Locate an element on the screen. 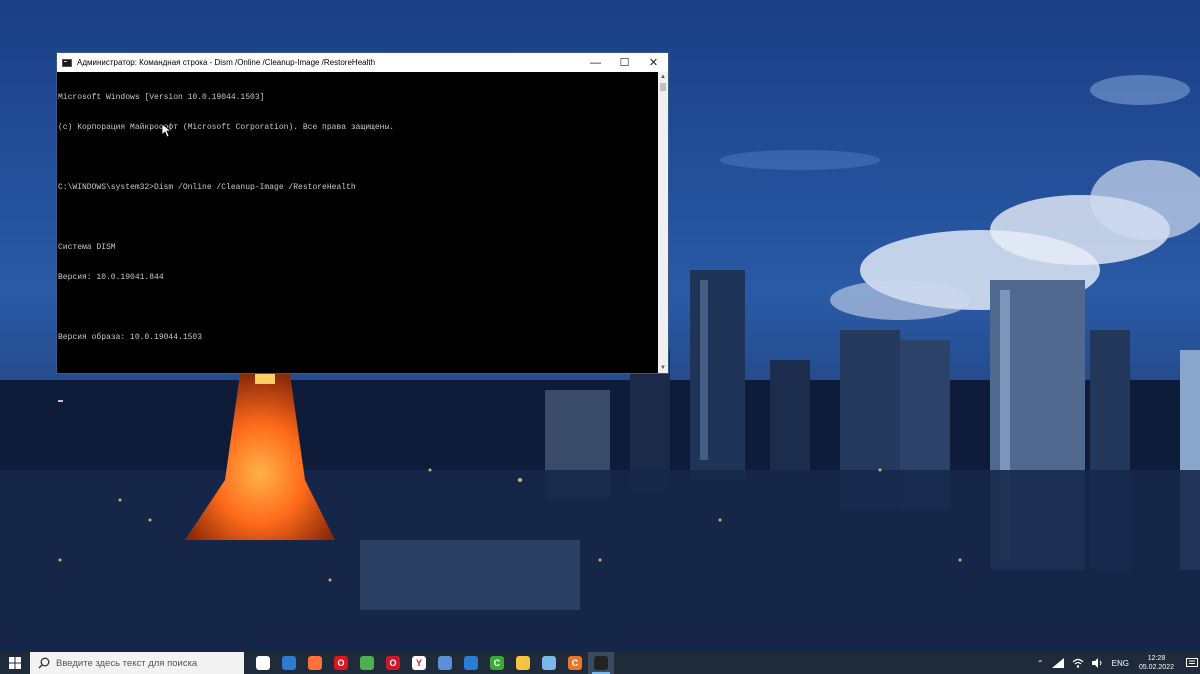 The image size is (1200, 674). opera-icon: O is located at coordinates (341, 663).